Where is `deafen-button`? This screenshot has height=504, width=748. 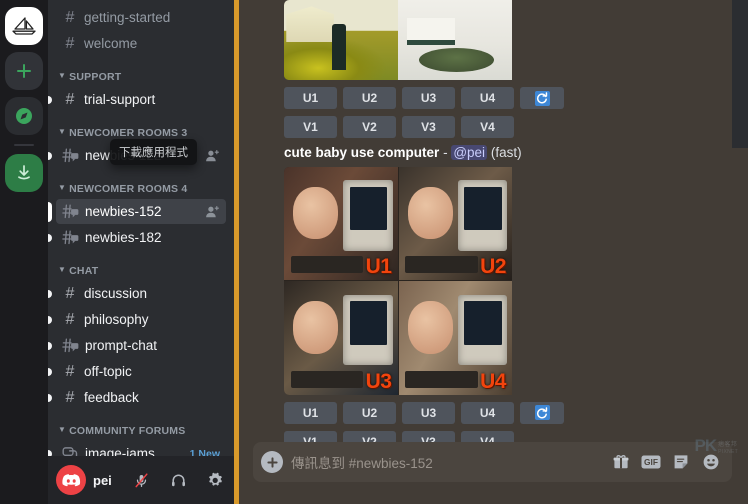
deafen-button is located at coordinates (178, 480).